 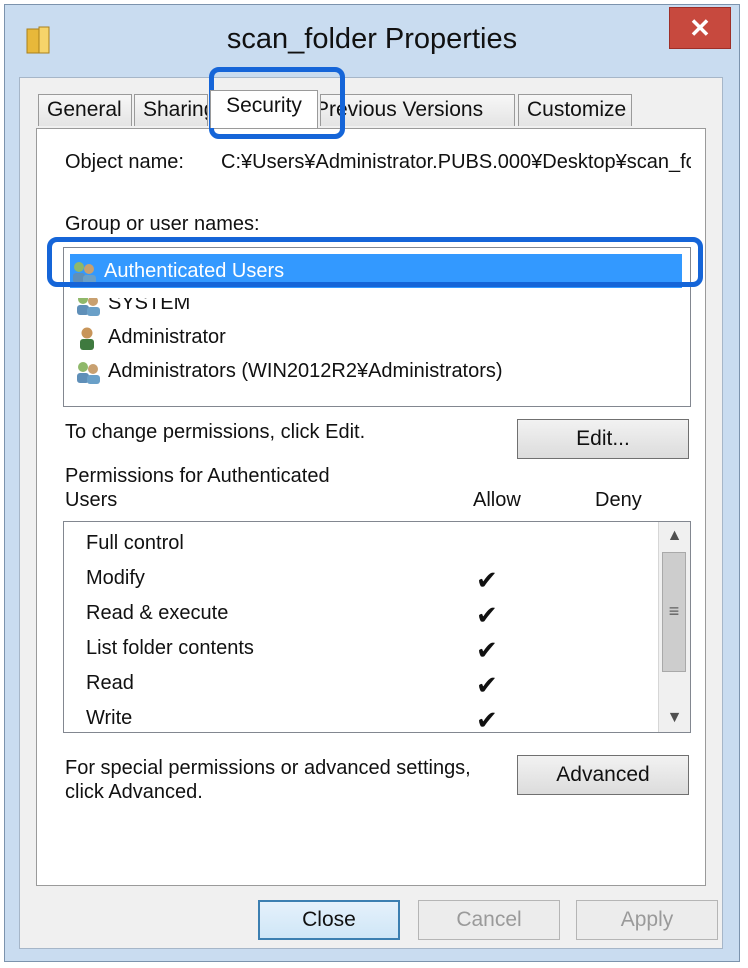 I want to click on permission-row: Read ✔, so click(x=359, y=685).